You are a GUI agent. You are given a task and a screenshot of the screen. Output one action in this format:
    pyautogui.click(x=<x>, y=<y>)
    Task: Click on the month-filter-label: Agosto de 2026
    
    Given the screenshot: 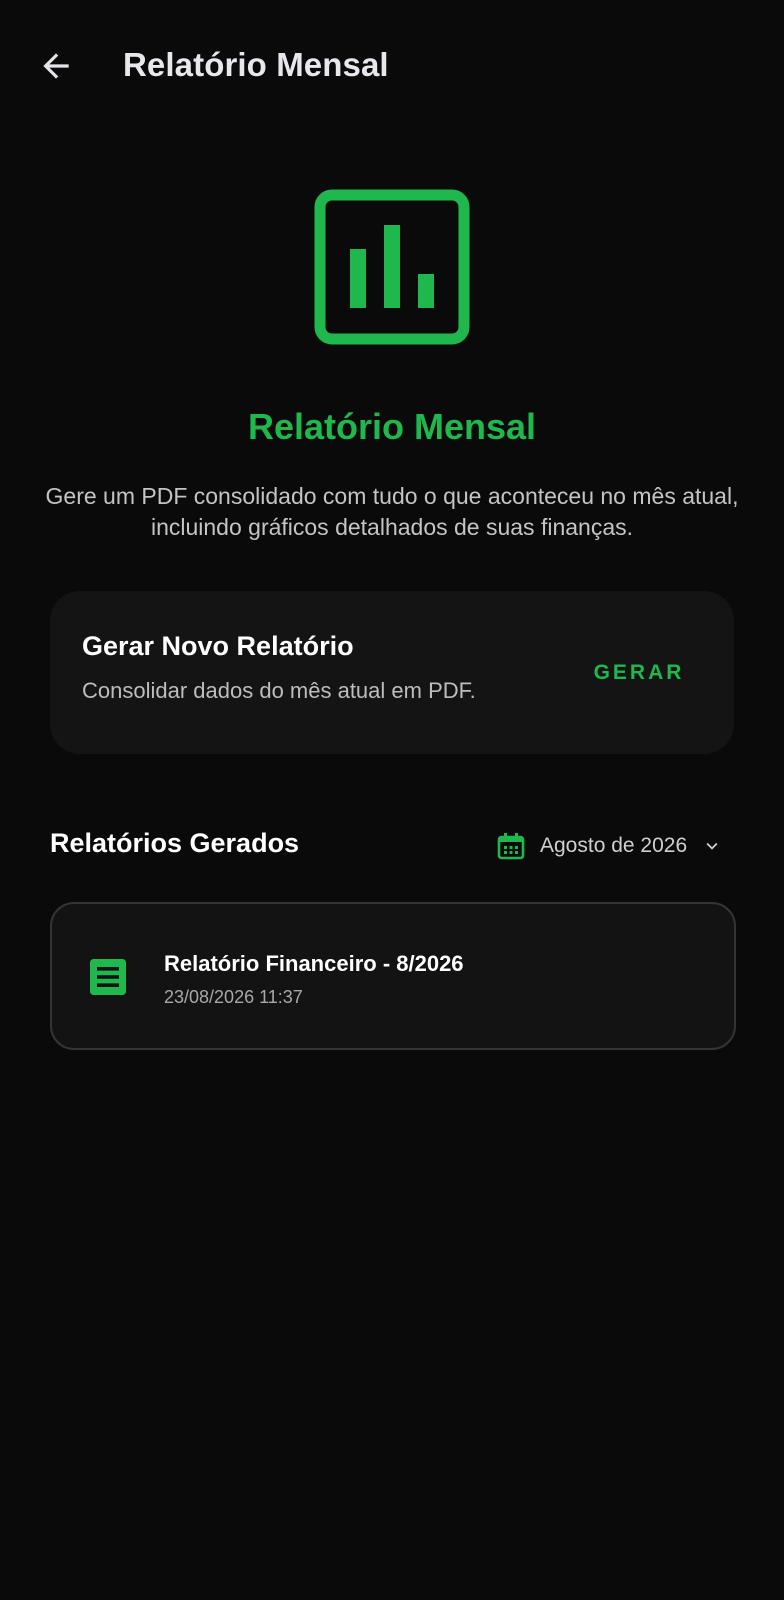 What is the action you would take?
    pyautogui.click(x=614, y=845)
    